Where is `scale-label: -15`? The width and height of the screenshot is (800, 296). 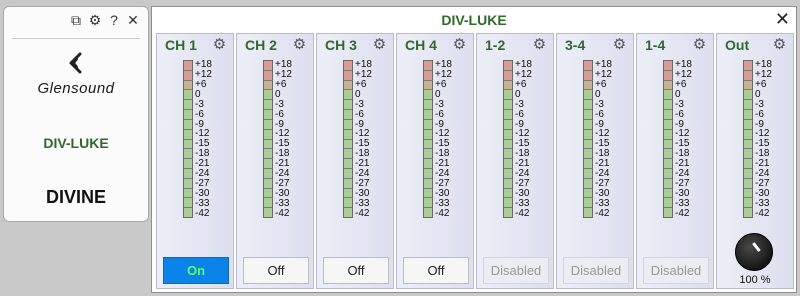
scale-label: -15 is located at coordinates (682, 144).